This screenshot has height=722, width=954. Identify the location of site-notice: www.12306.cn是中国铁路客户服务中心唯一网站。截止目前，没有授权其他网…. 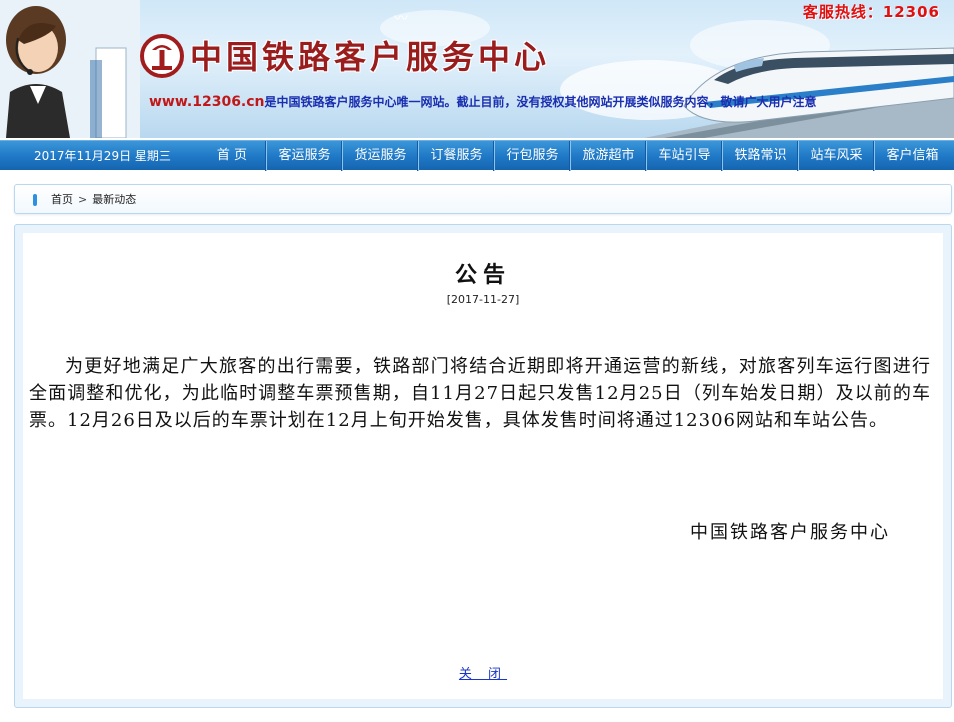
(483, 101).